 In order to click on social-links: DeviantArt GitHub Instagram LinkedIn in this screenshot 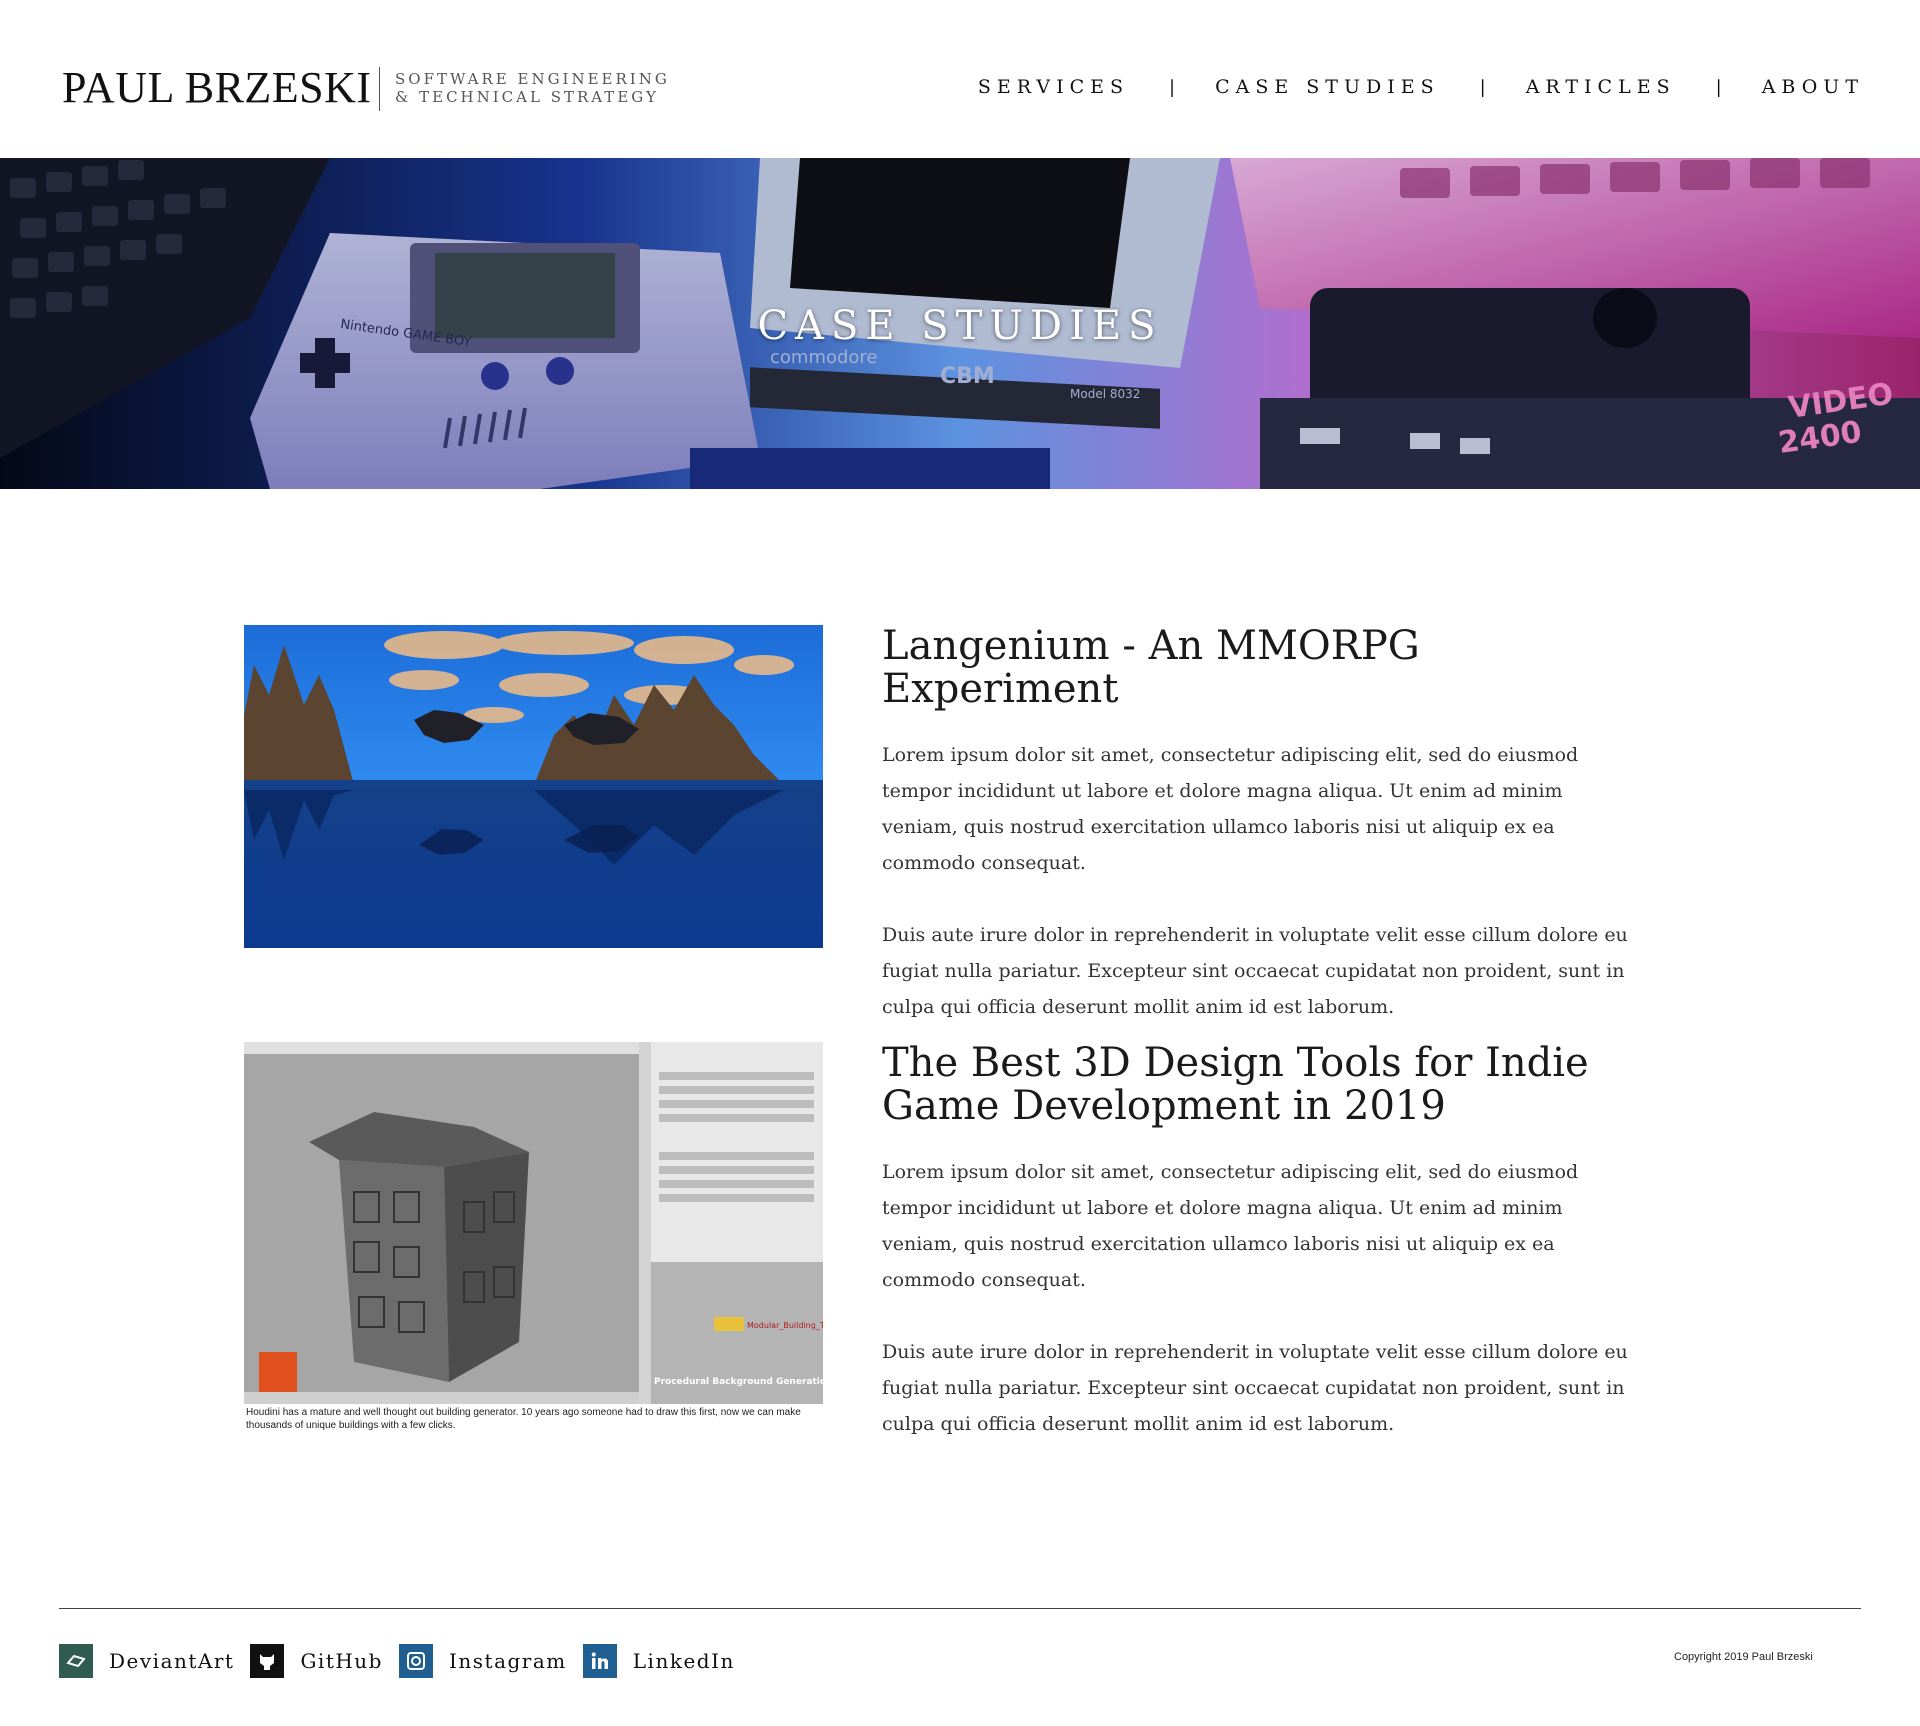, I will do `click(405, 1661)`.